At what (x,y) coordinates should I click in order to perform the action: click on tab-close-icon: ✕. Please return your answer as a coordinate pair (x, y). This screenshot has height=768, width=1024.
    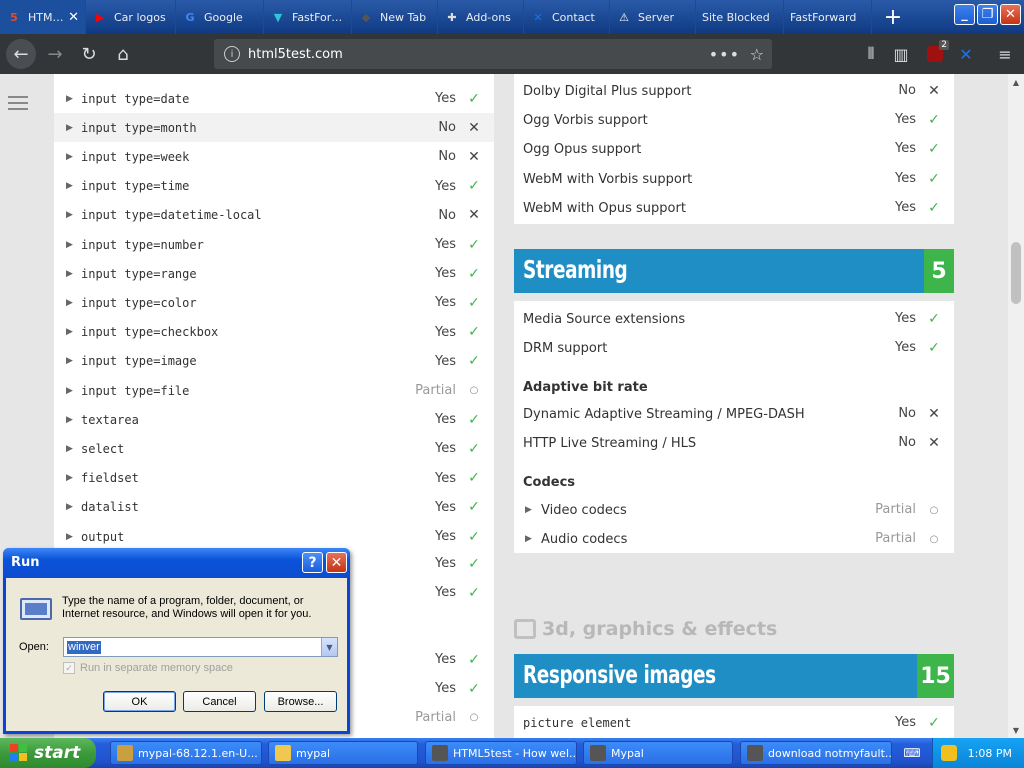
    Looking at the image, I should click on (73, 17).